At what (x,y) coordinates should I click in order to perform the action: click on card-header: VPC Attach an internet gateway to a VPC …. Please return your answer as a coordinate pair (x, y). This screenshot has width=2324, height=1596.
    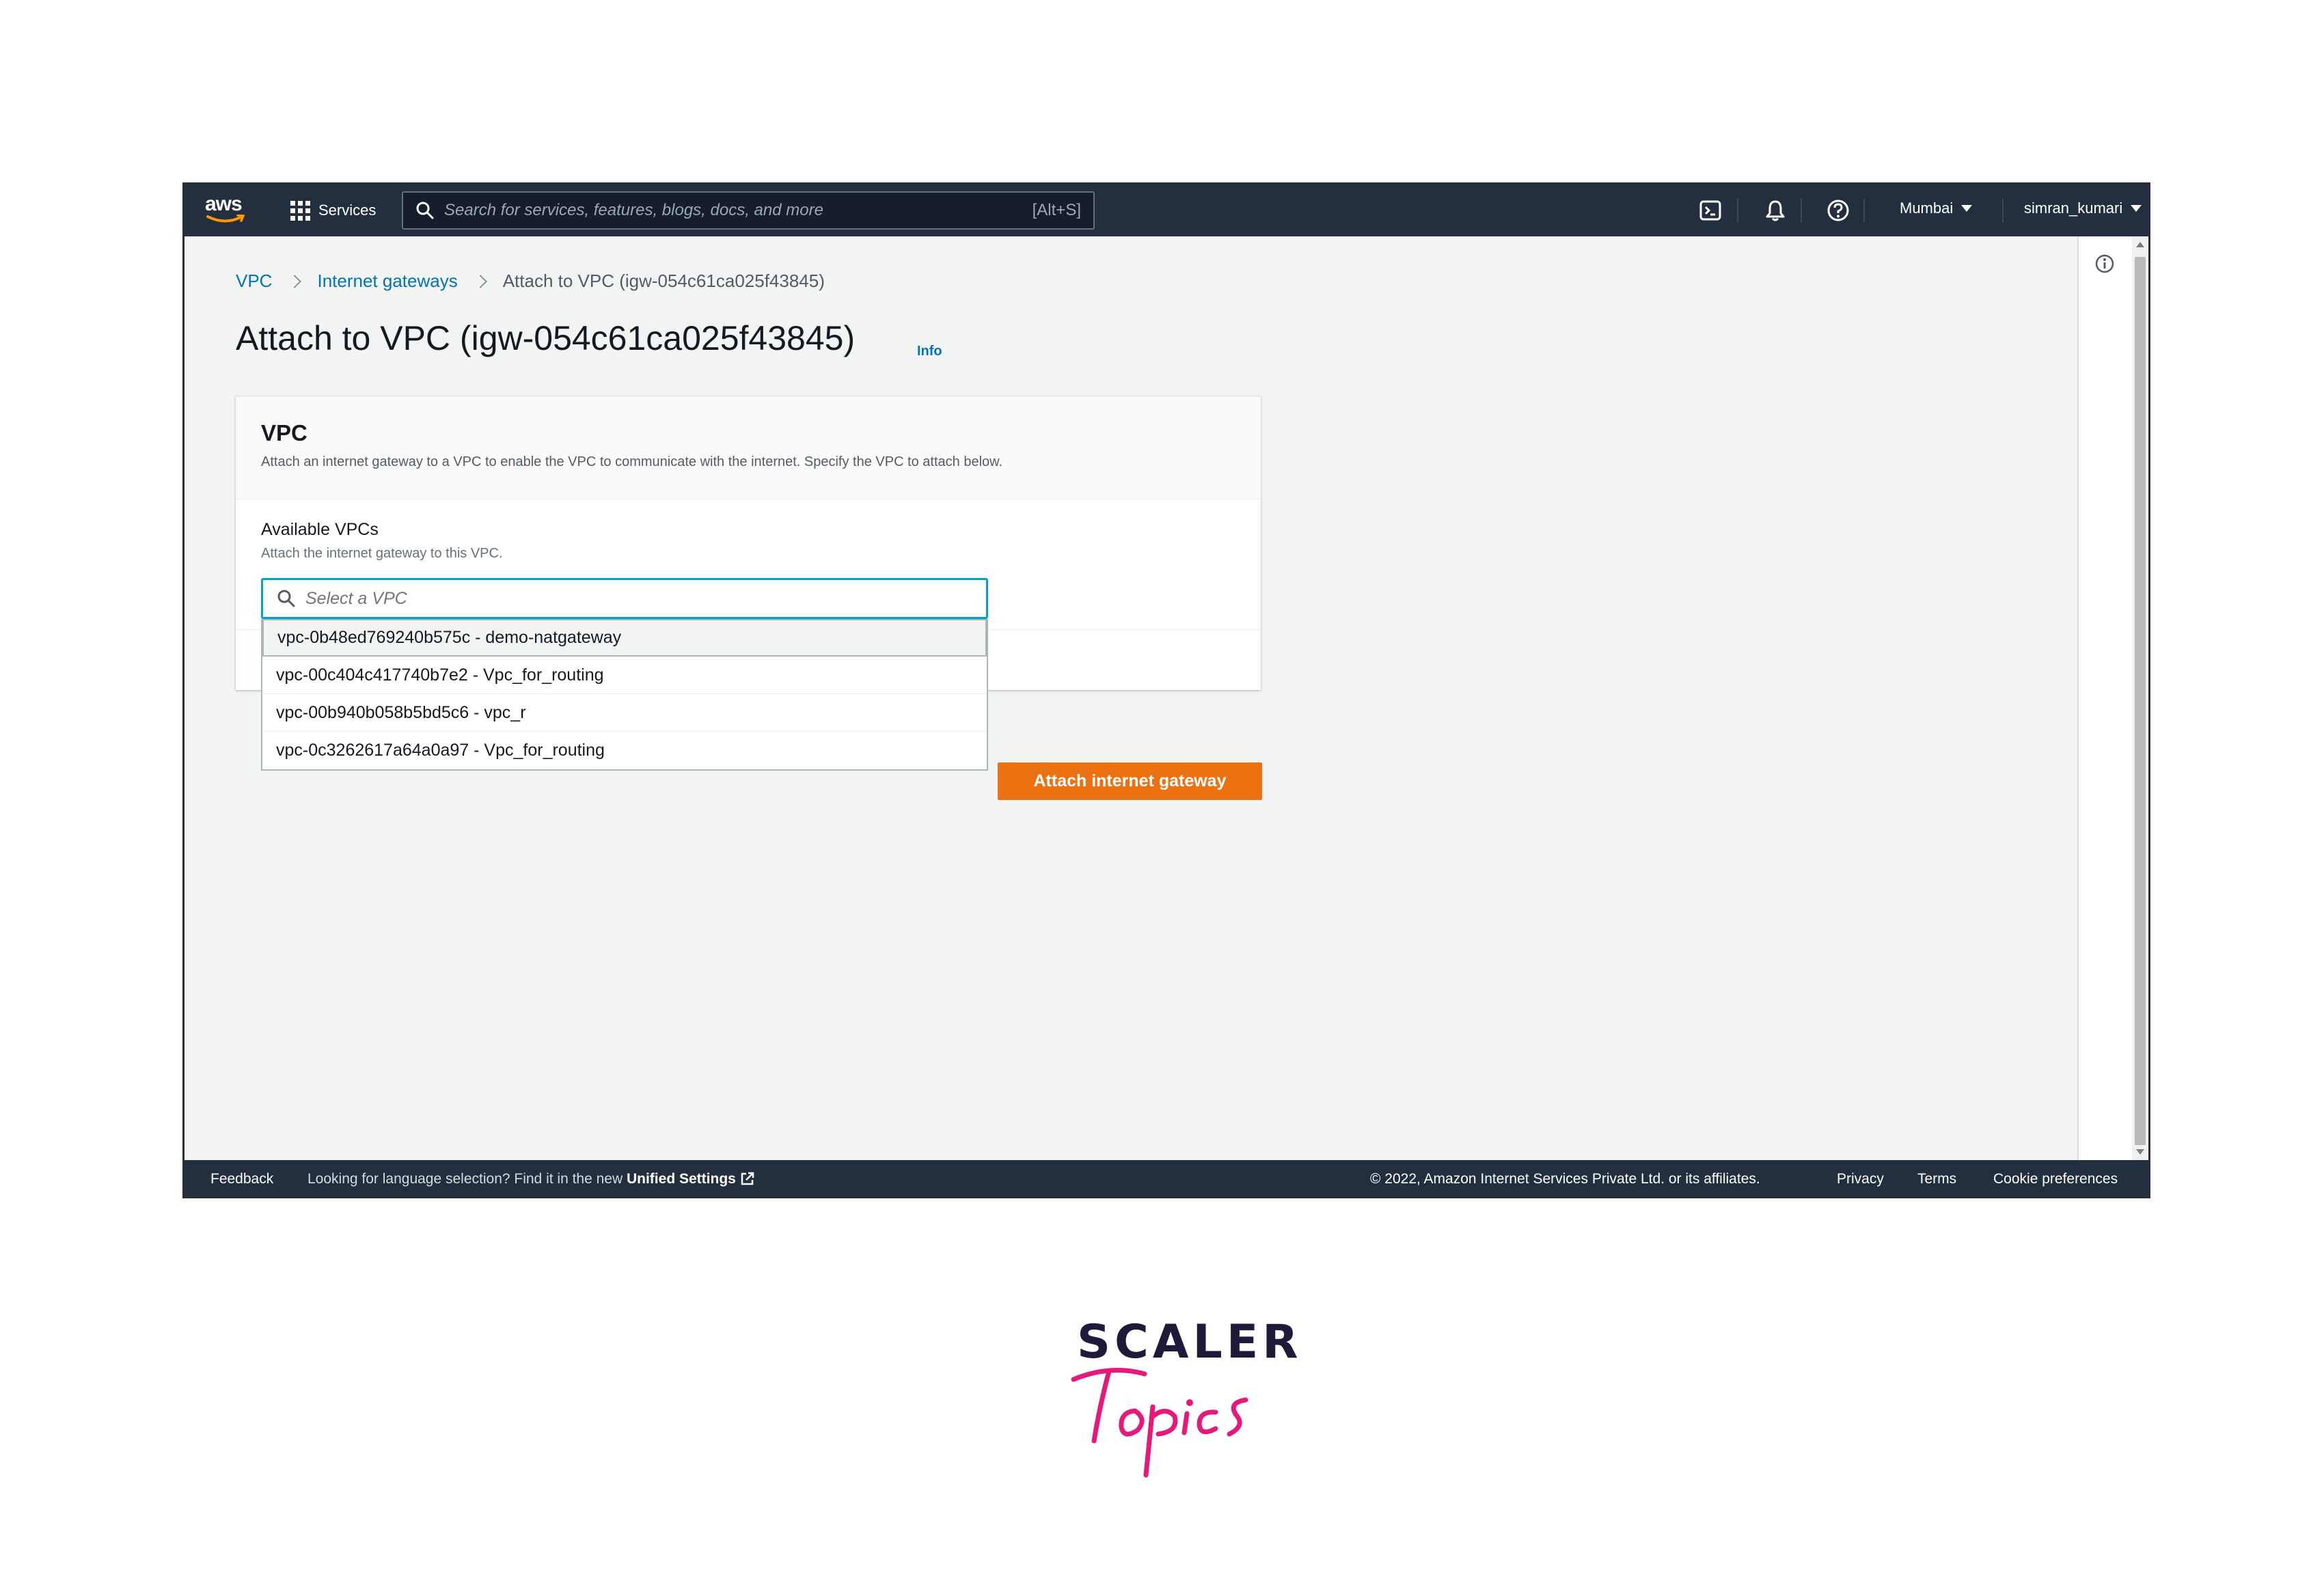
    Looking at the image, I should click on (748, 448).